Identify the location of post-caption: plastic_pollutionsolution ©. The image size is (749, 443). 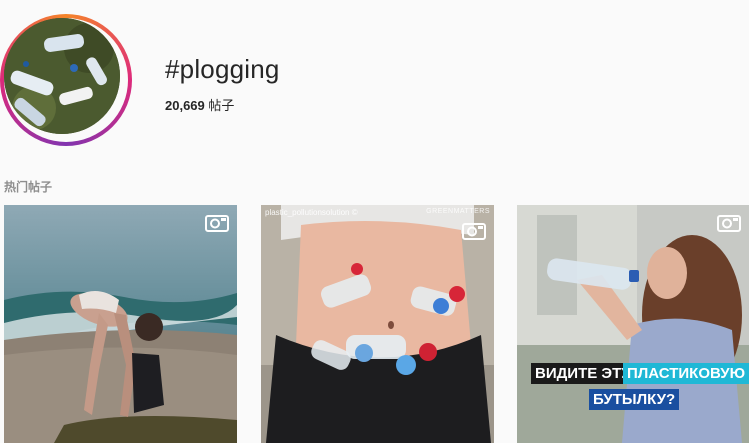
(311, 212).